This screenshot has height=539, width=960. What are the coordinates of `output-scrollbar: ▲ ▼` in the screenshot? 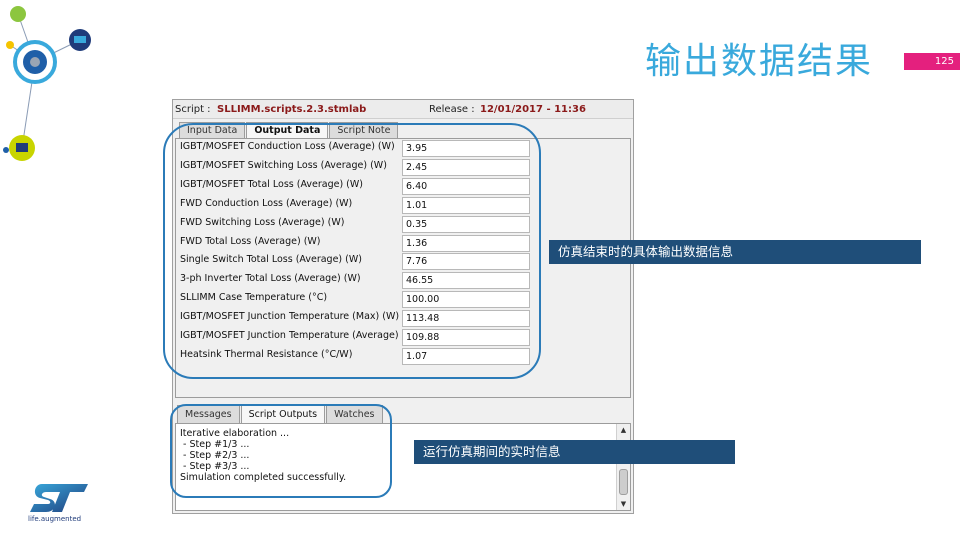 It's located at (623, 467).